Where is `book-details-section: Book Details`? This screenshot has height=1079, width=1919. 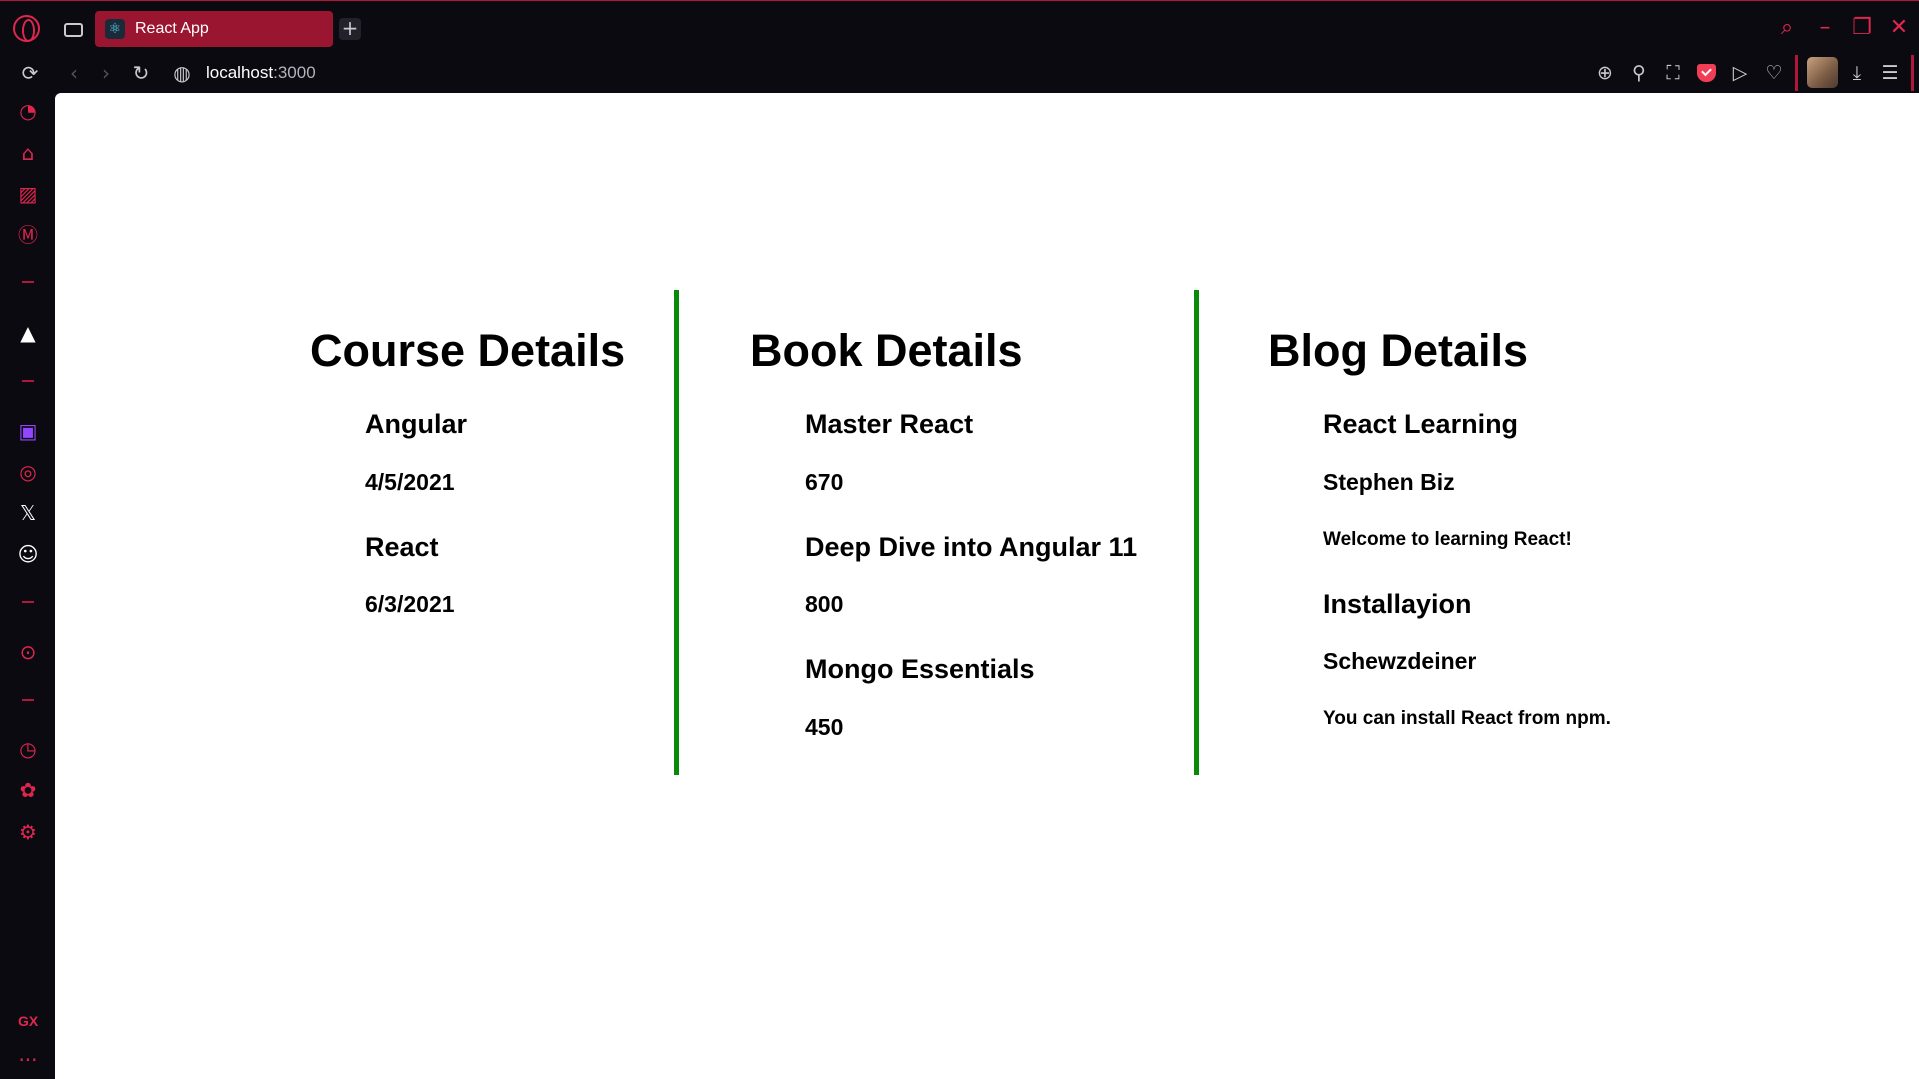 book-details-section: Book Details is located at coordinates (886, 350).